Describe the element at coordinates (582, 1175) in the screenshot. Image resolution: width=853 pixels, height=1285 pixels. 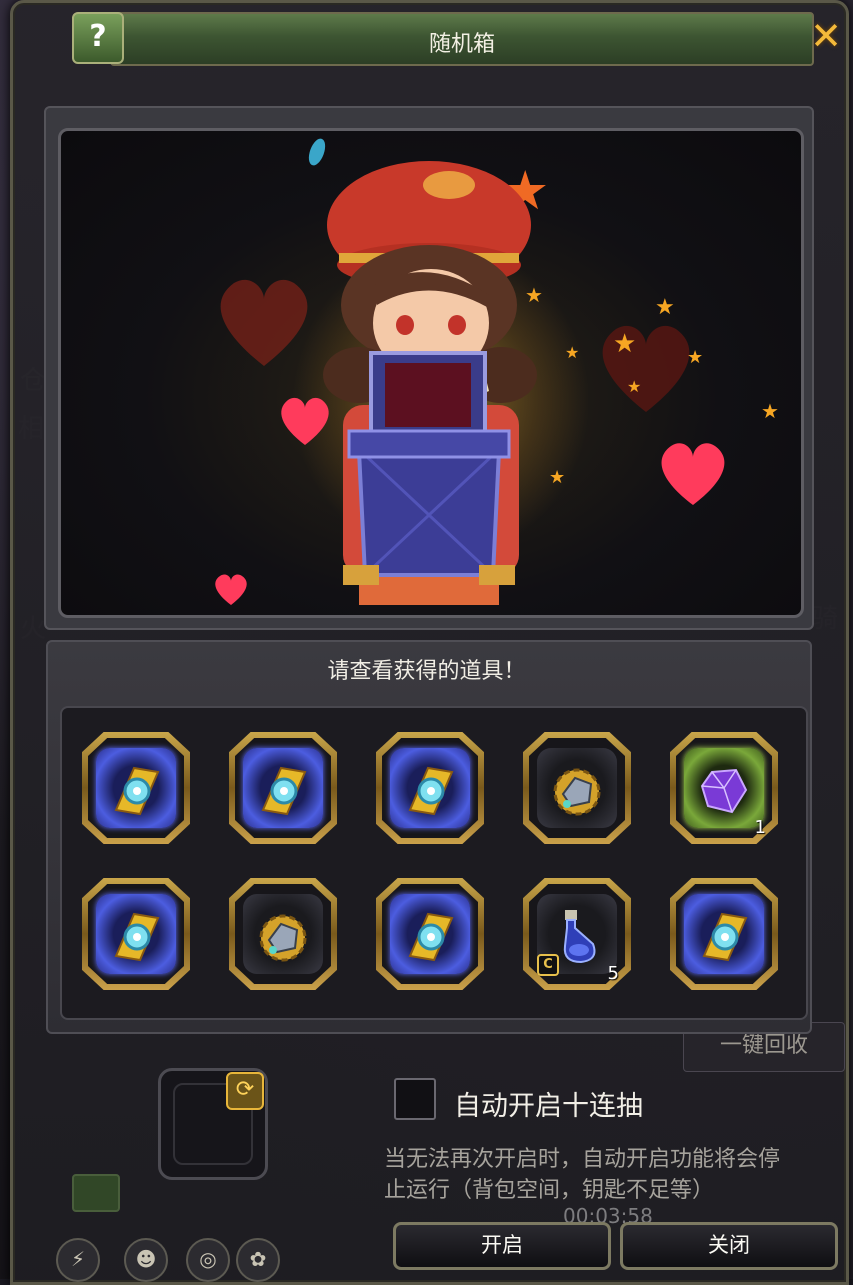
I see `auto-open-note: 当无法再次开启时，自动开启功能将会停 止运行（背包空间，钥匙不足等）` at that location.